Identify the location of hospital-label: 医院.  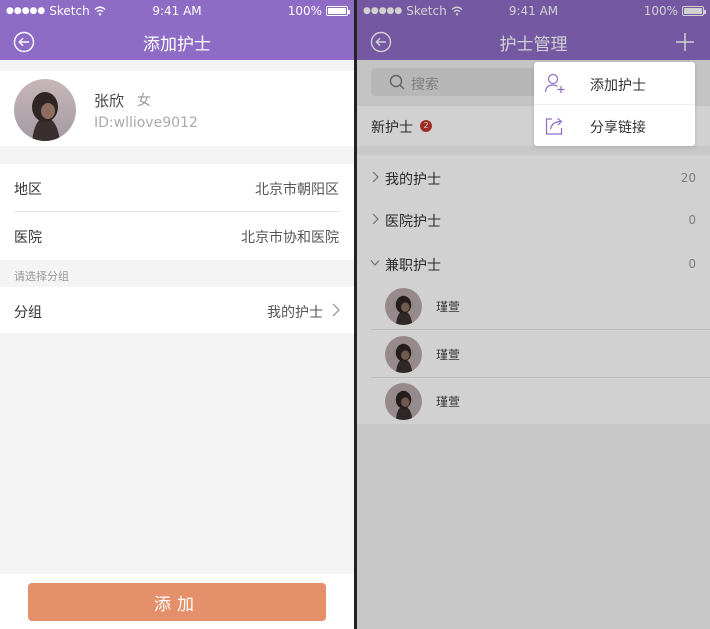
(28, 238).